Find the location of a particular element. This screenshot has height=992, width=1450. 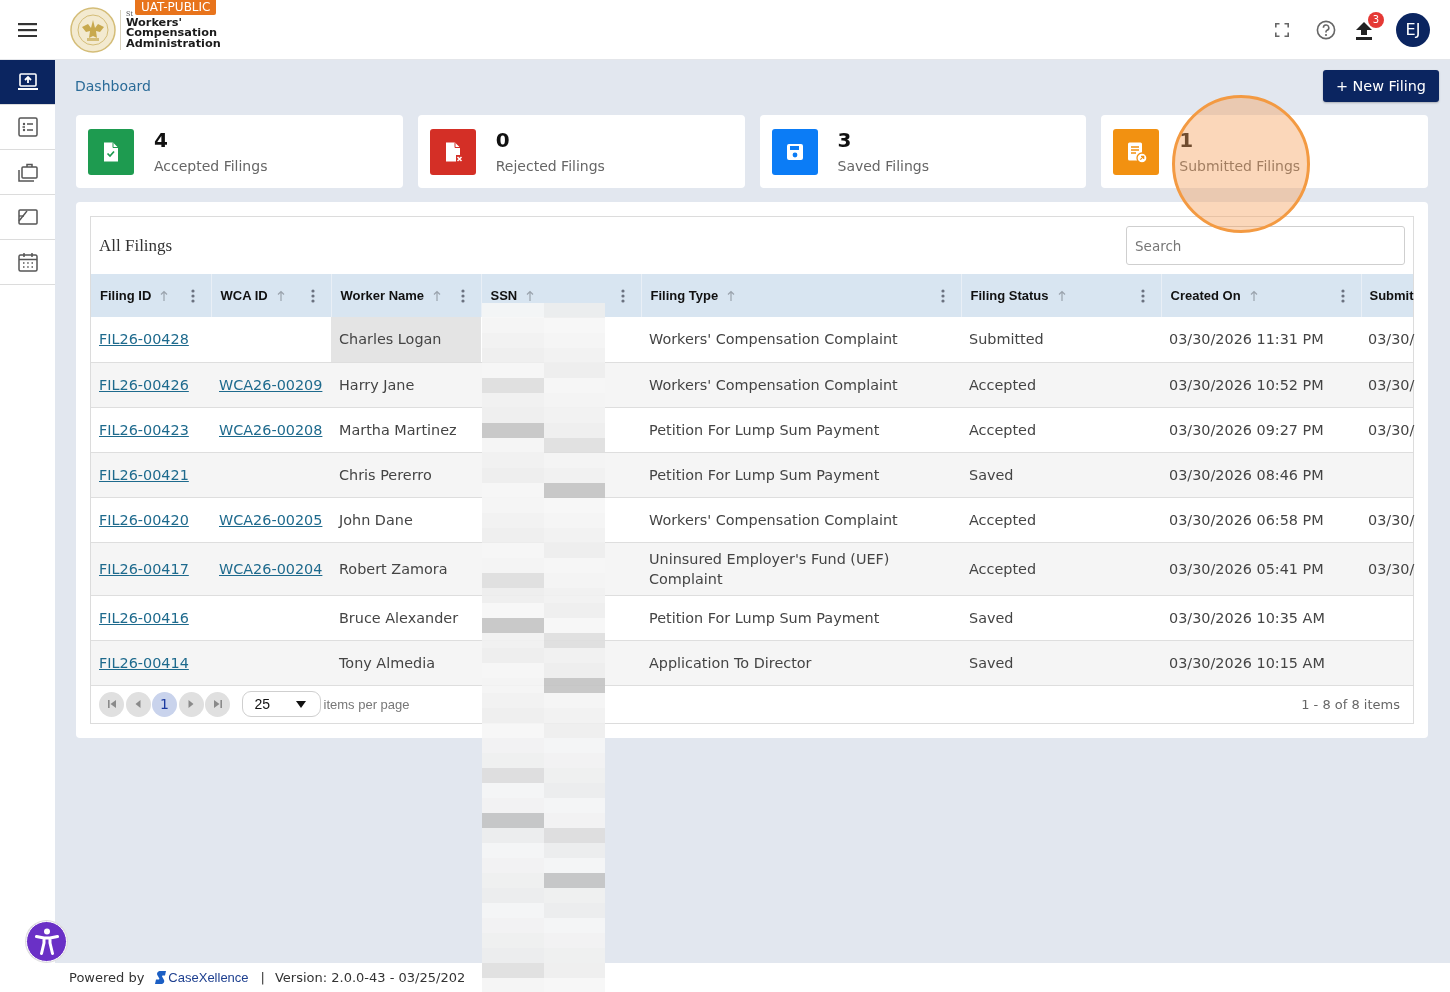

stat-count: 4 is located at coordinates (161, 139).